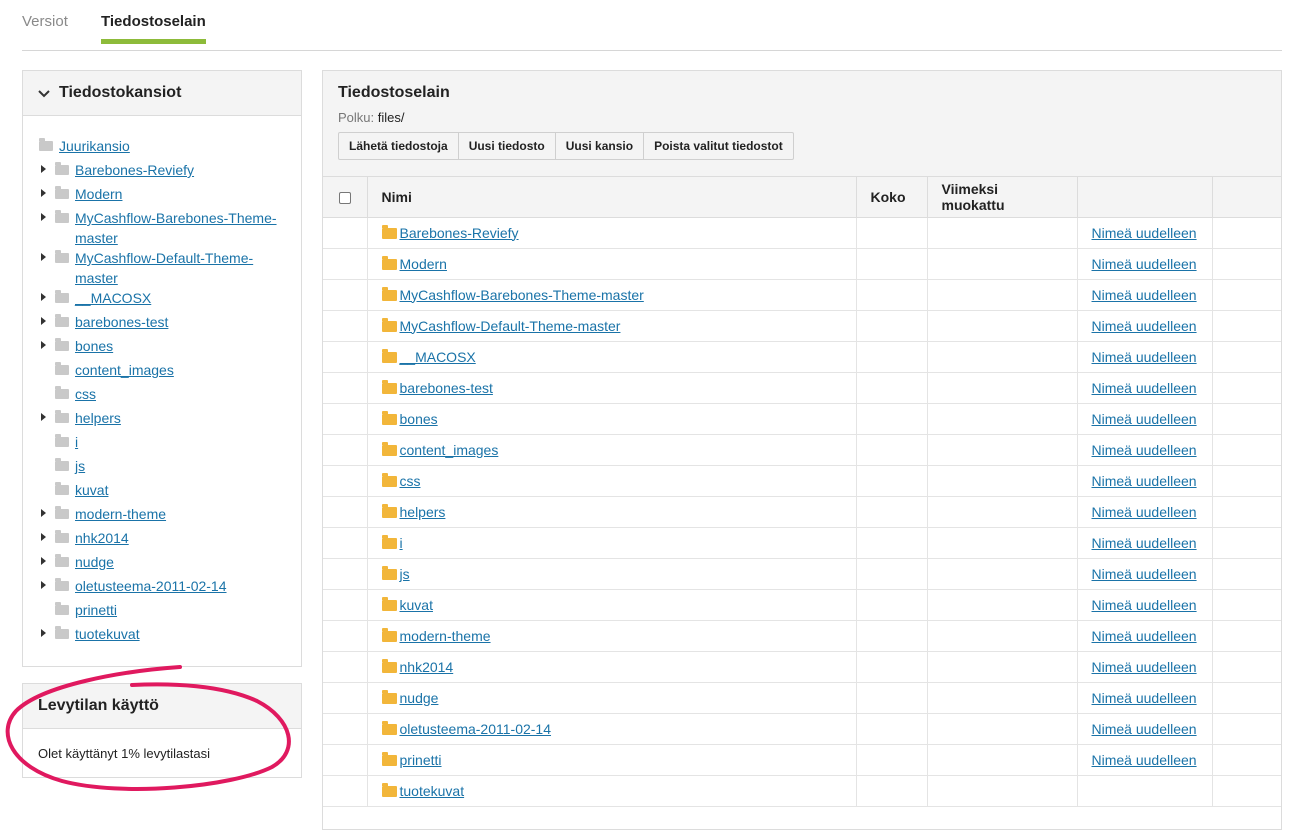 Image resolution: width=1295 pixels, height=830 pixels. What do you see at coordinates (427, 667) in the screenshot?
I see `file-link: nhk2014` at bounding box center [427, 667].